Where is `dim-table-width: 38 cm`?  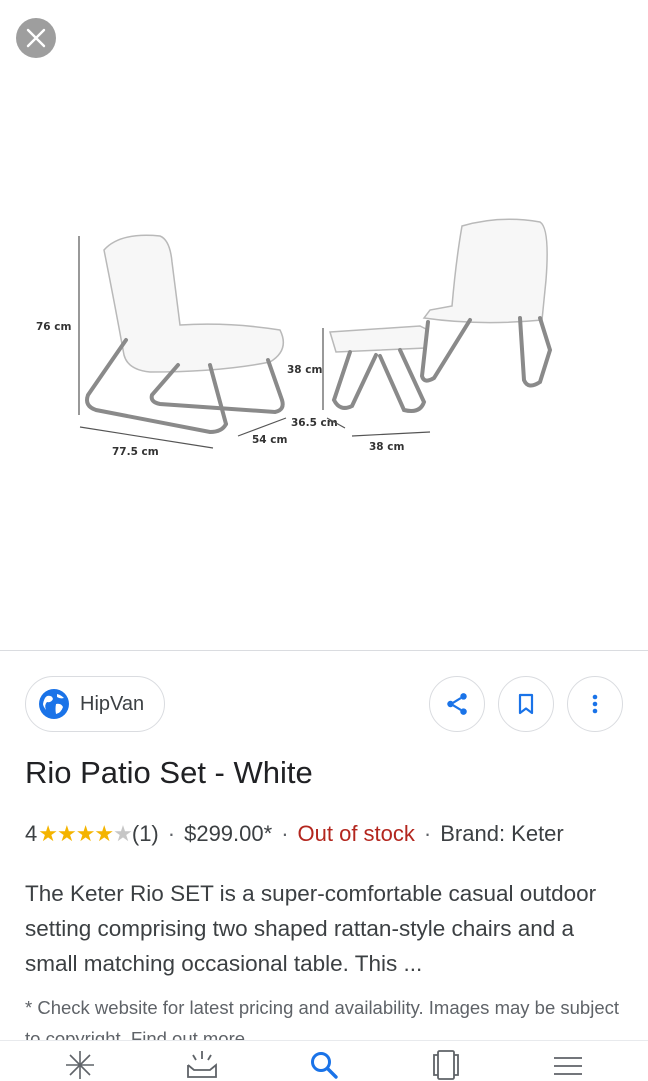
dim-table-width: 38 cm is located at coordinates (386, 447).